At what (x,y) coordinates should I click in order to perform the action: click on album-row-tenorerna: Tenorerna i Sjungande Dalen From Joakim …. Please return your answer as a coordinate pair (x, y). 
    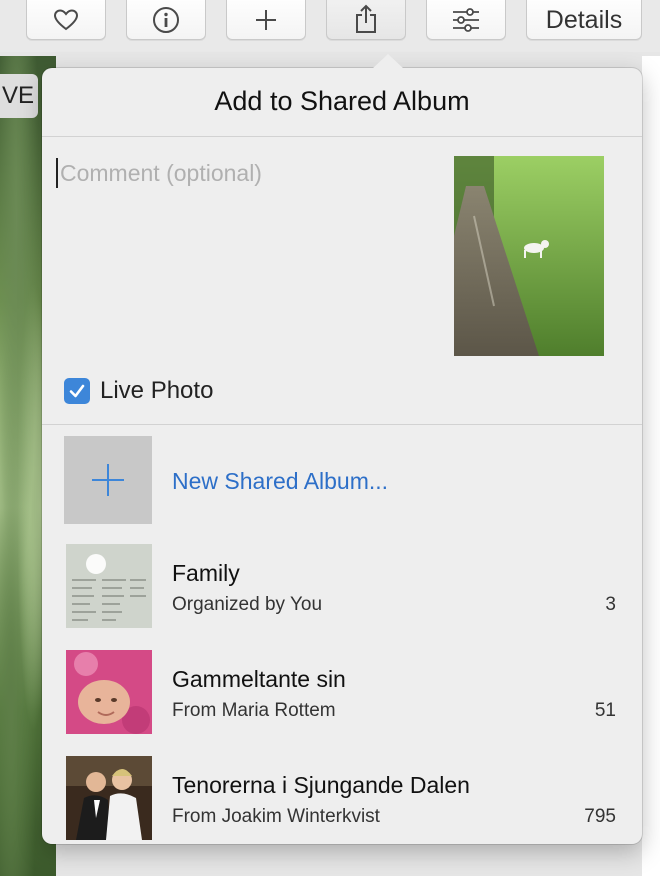
    Looking at the image, I should click on (344, 800).